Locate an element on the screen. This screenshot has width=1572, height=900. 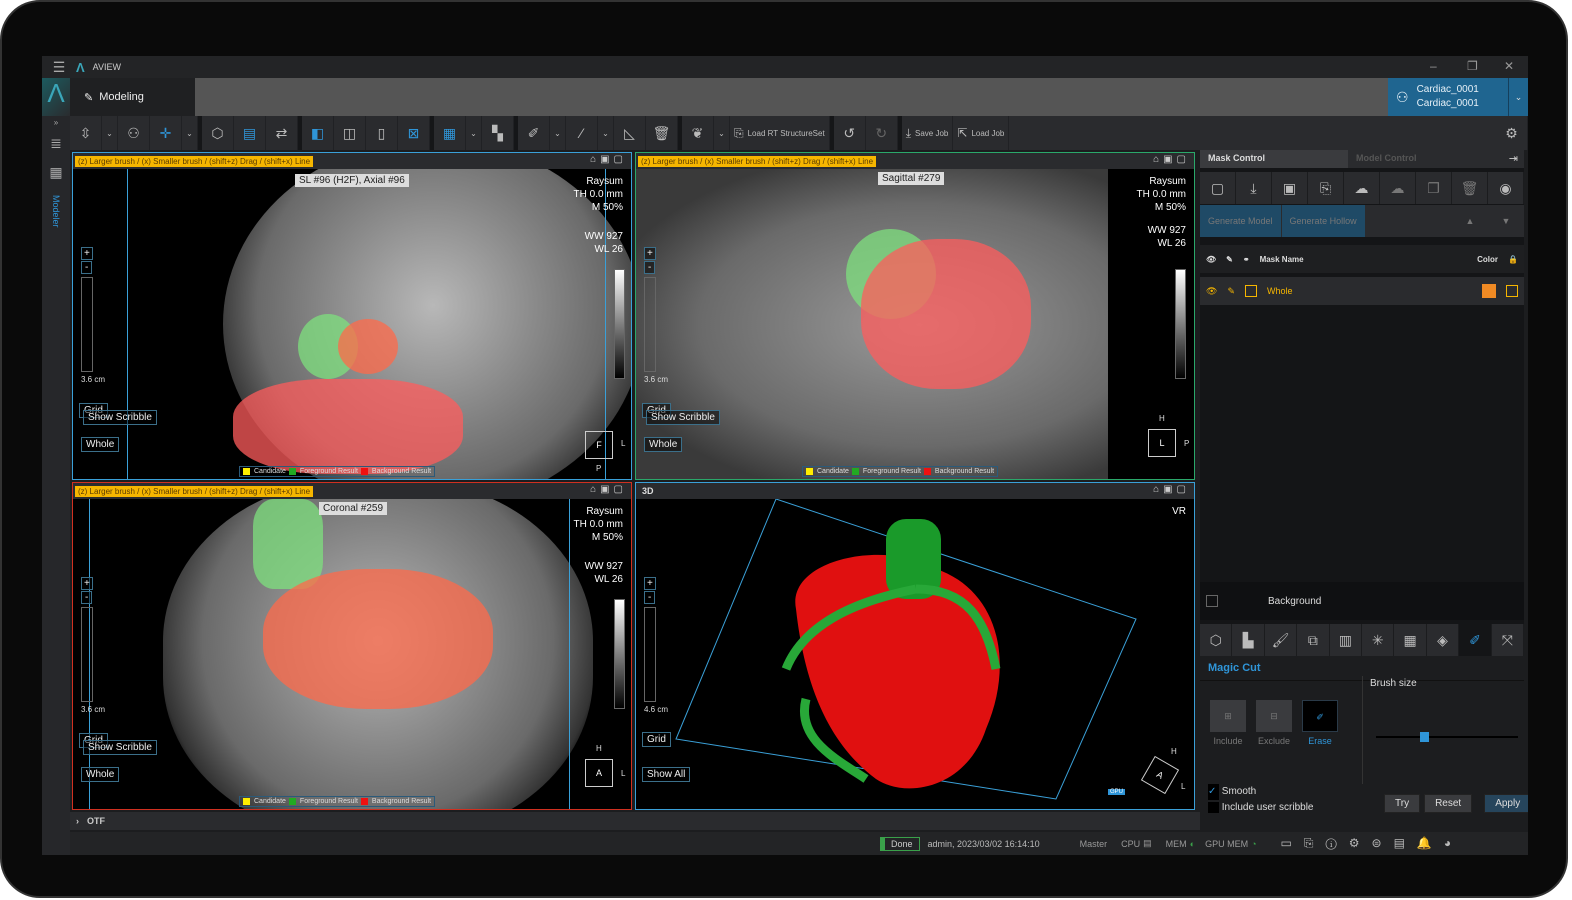
close-icon: ✕ is located at coordinates (1509, 66).